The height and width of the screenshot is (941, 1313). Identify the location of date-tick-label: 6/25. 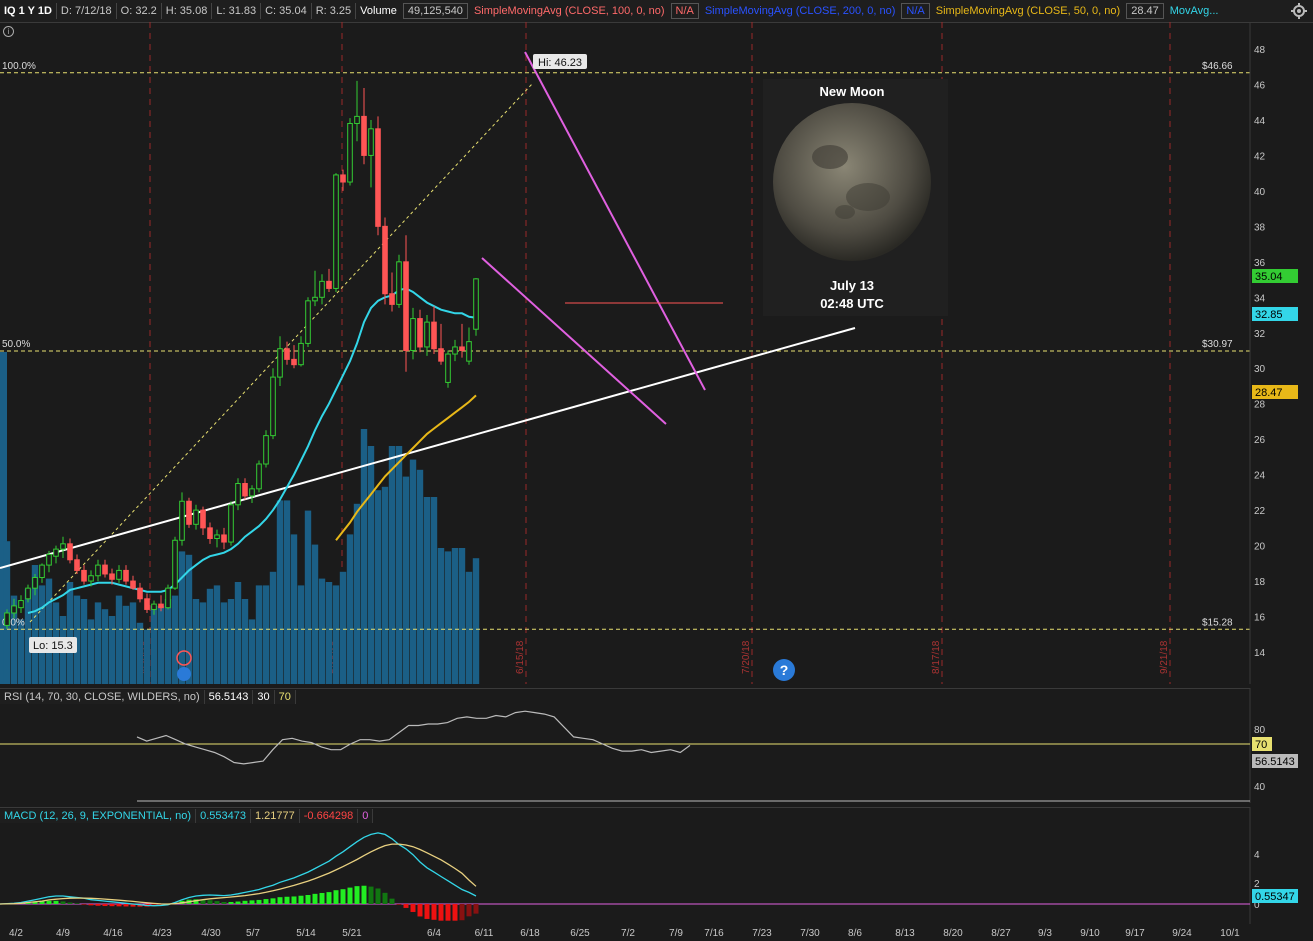
(580, 933).